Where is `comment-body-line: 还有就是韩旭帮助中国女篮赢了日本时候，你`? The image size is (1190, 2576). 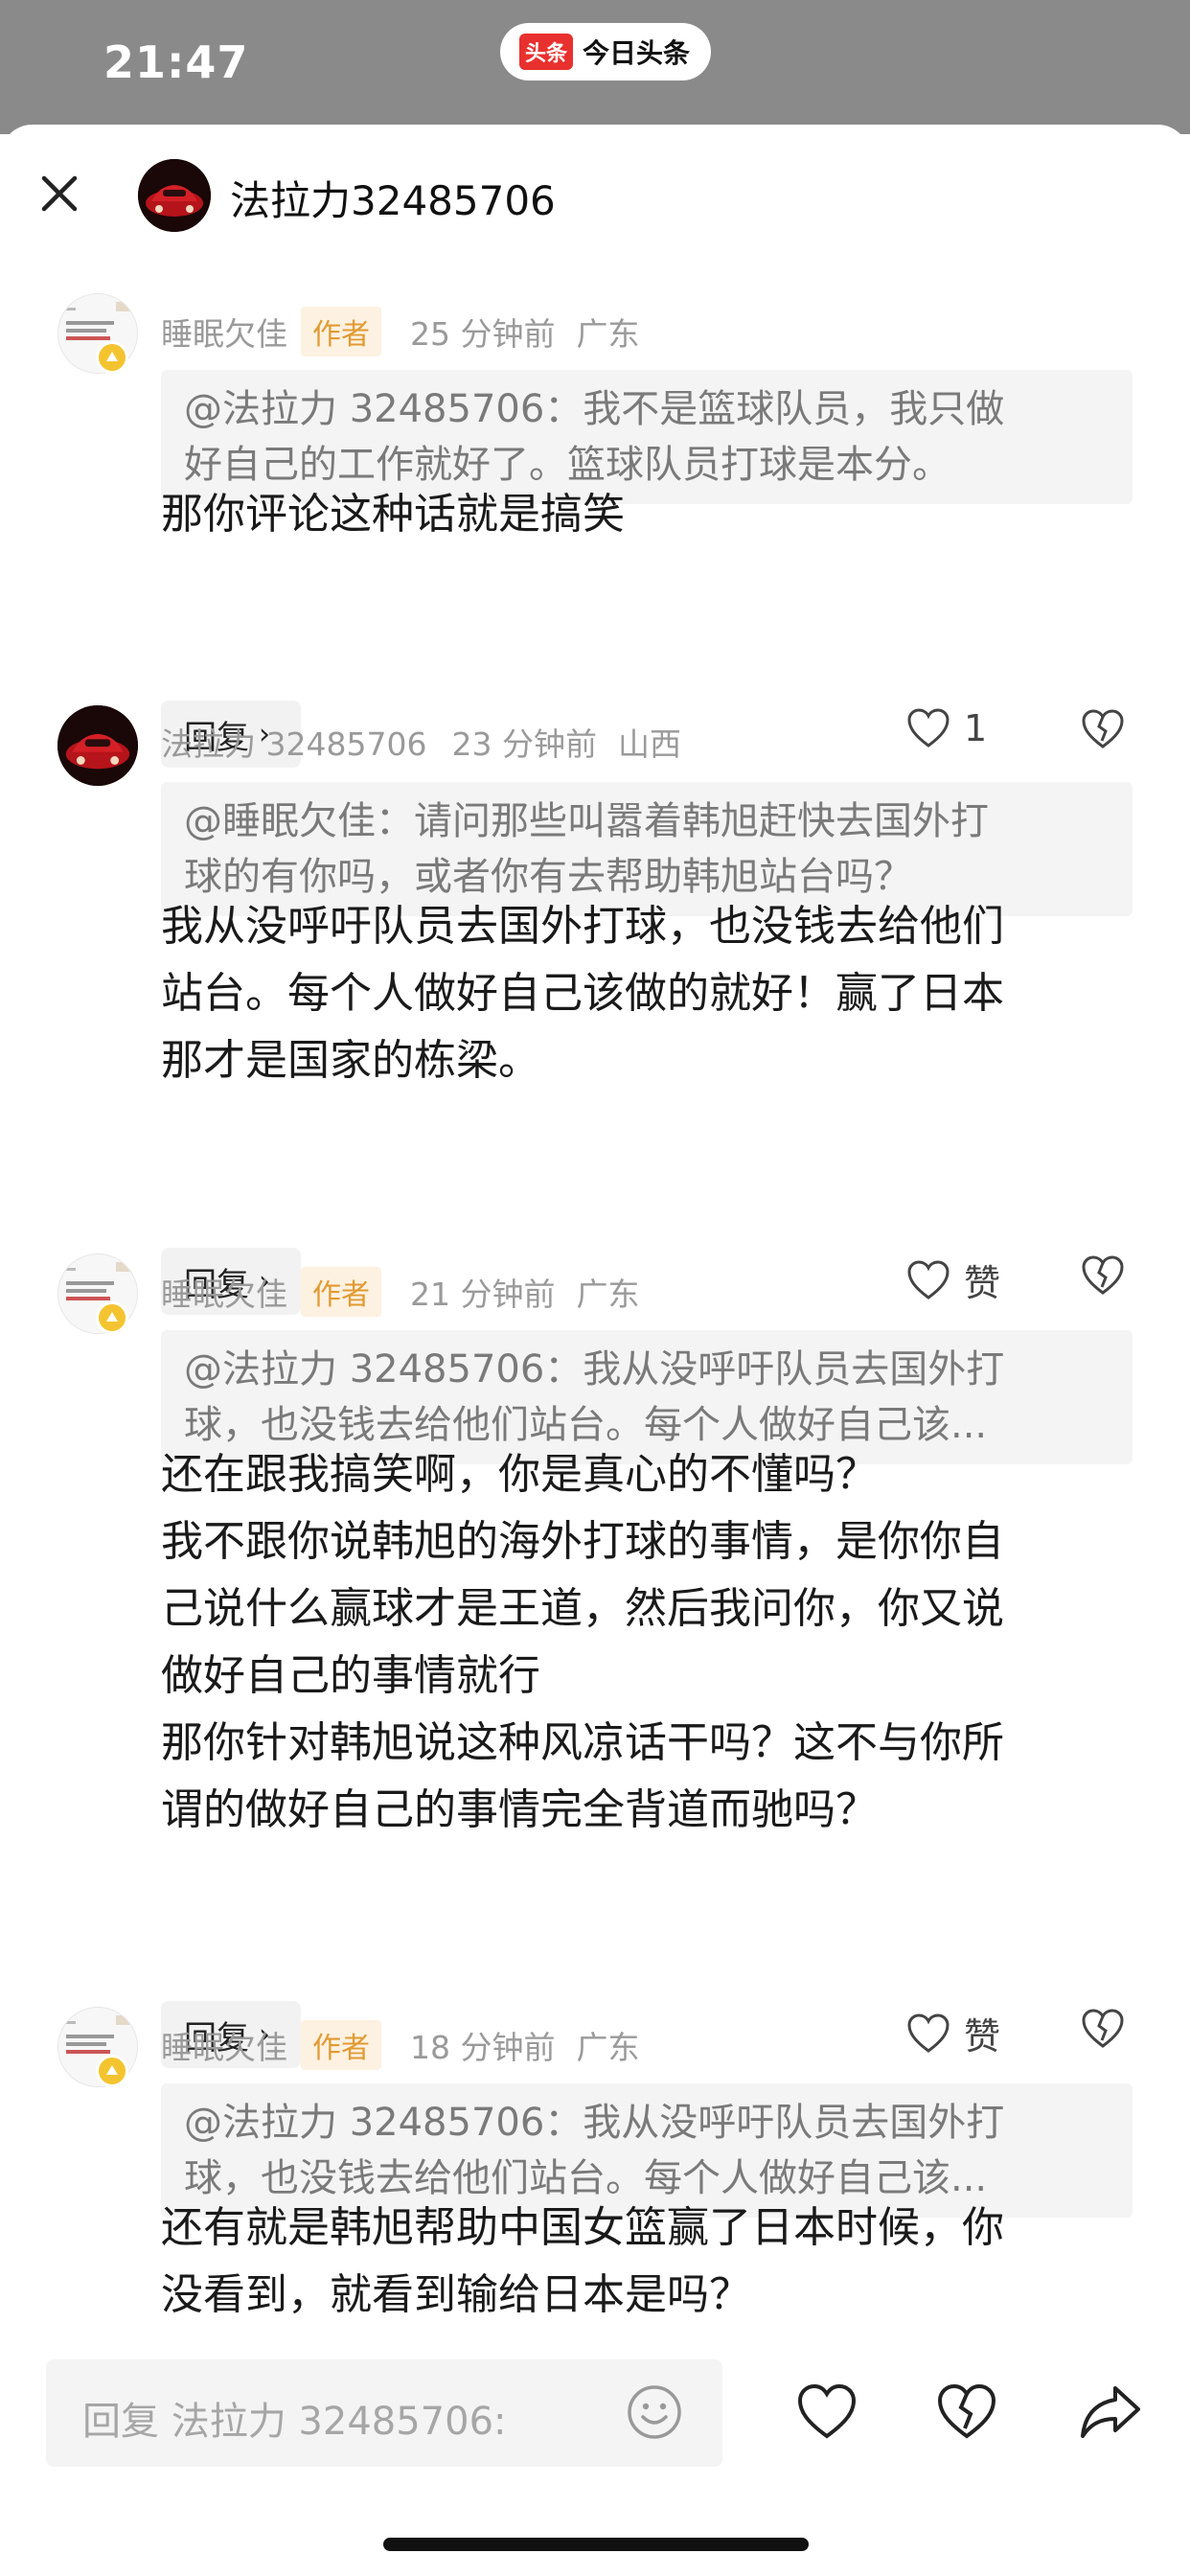 comment-body-line: 还有就是韩旭帮助中国女篮赢了日本时候，你 is located at coordinates (583, 2227).